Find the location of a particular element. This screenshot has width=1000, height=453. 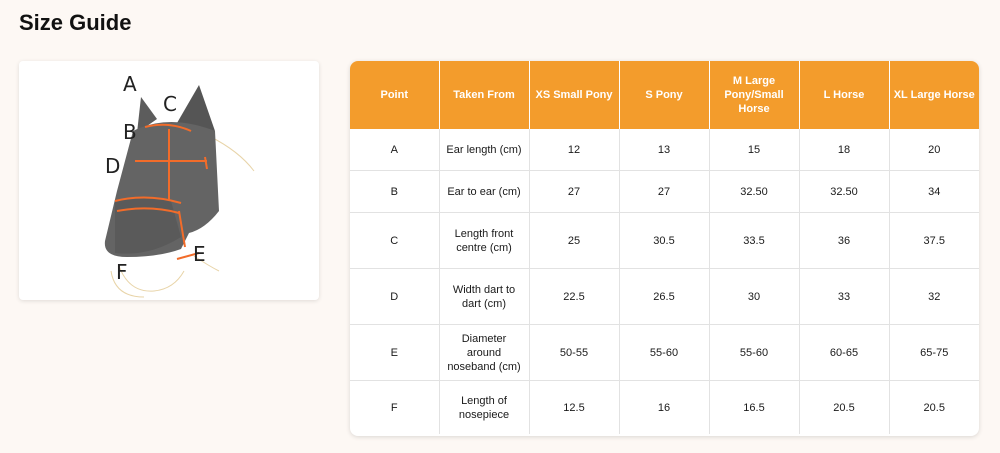

table-cell: 33.5 is located at coordinates (754, 240).